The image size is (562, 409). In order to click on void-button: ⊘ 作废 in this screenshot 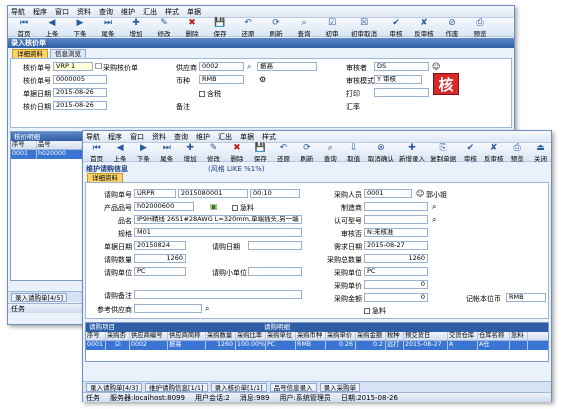, I will do `click(452, 28)`.